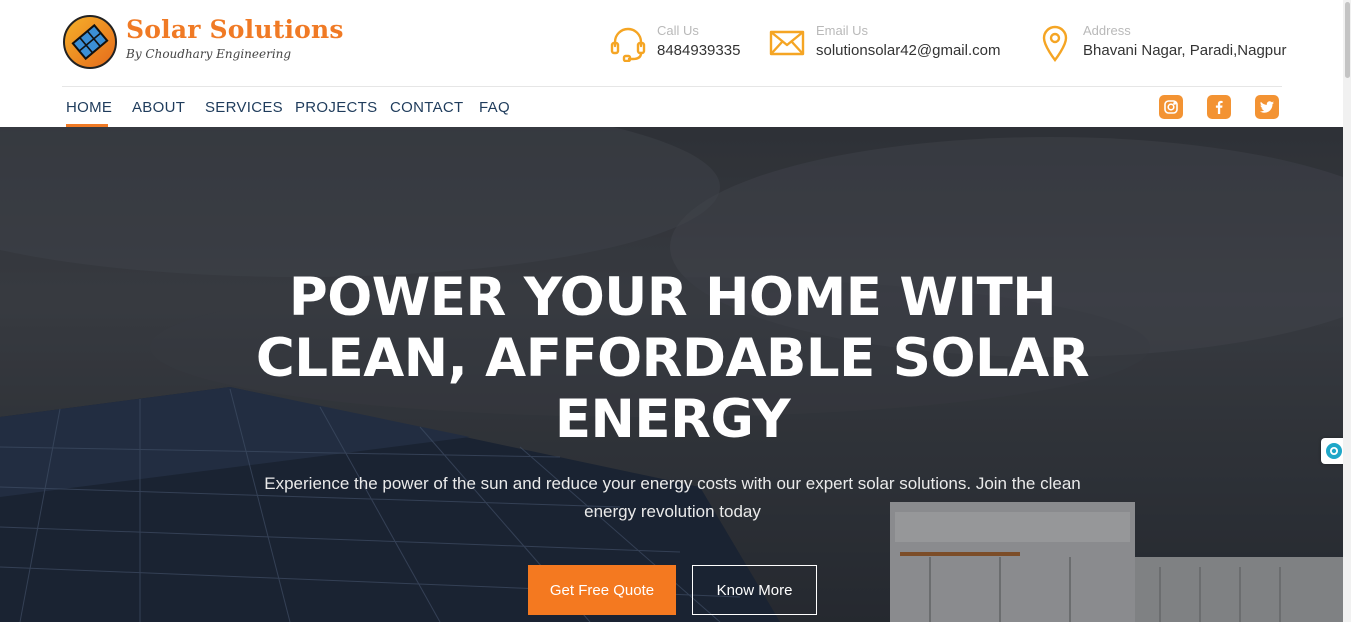  Describe the element at coordinates (1334, 451) in the screenshot. I see `chat-bubble-icon` at that location.